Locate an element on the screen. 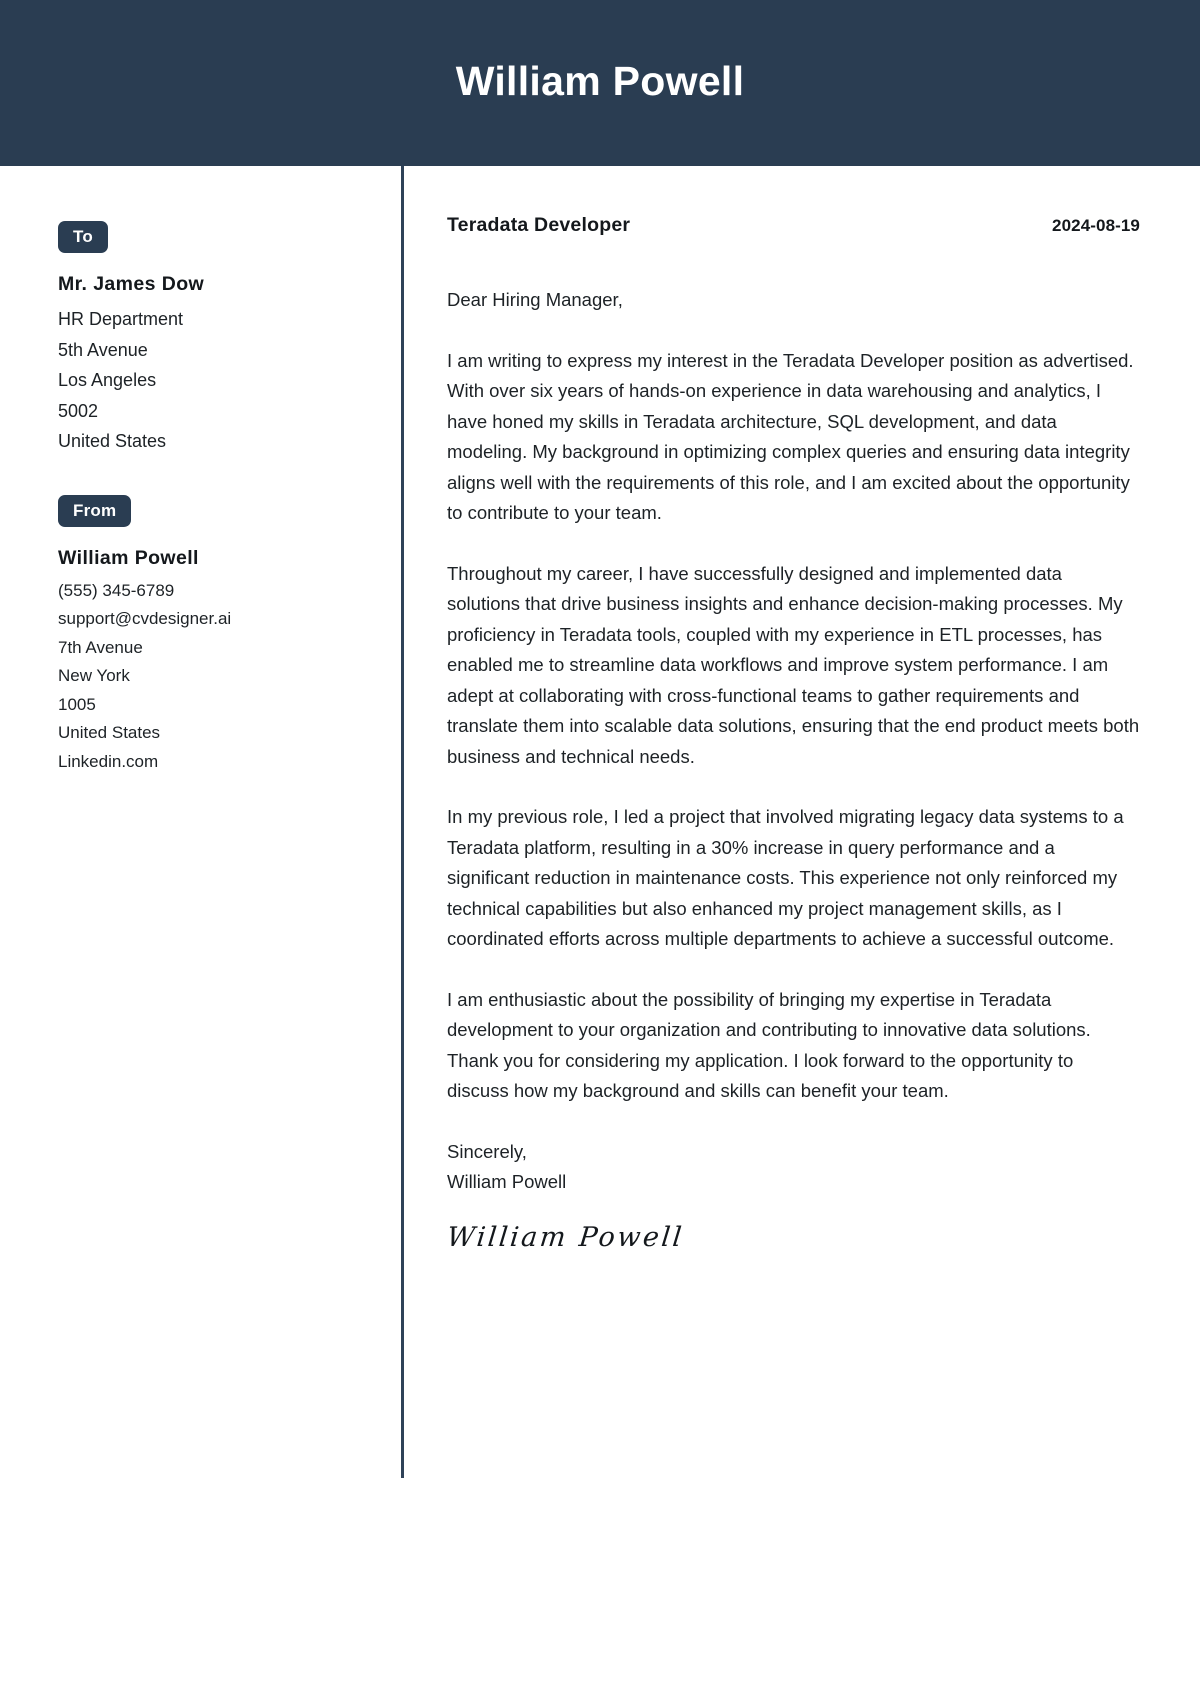 The height and width of the screenshot is (1684, 1200). signature: William Powell is located at coordinates (565, 1237).